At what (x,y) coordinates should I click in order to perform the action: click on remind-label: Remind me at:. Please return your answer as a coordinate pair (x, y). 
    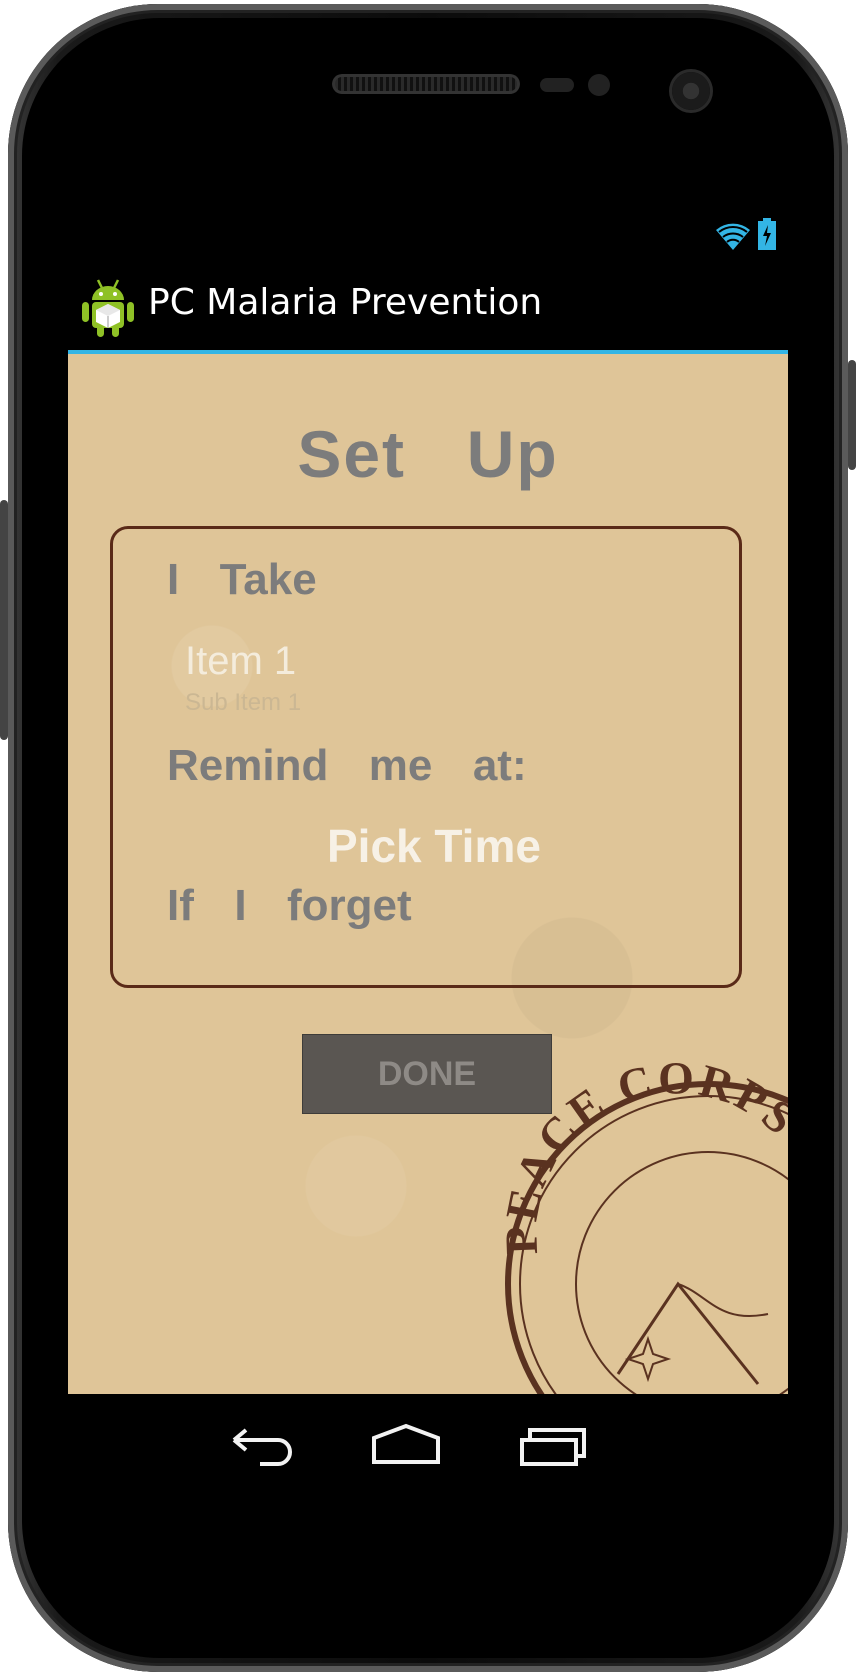
    Looking at the image, I should click on (347, 765).